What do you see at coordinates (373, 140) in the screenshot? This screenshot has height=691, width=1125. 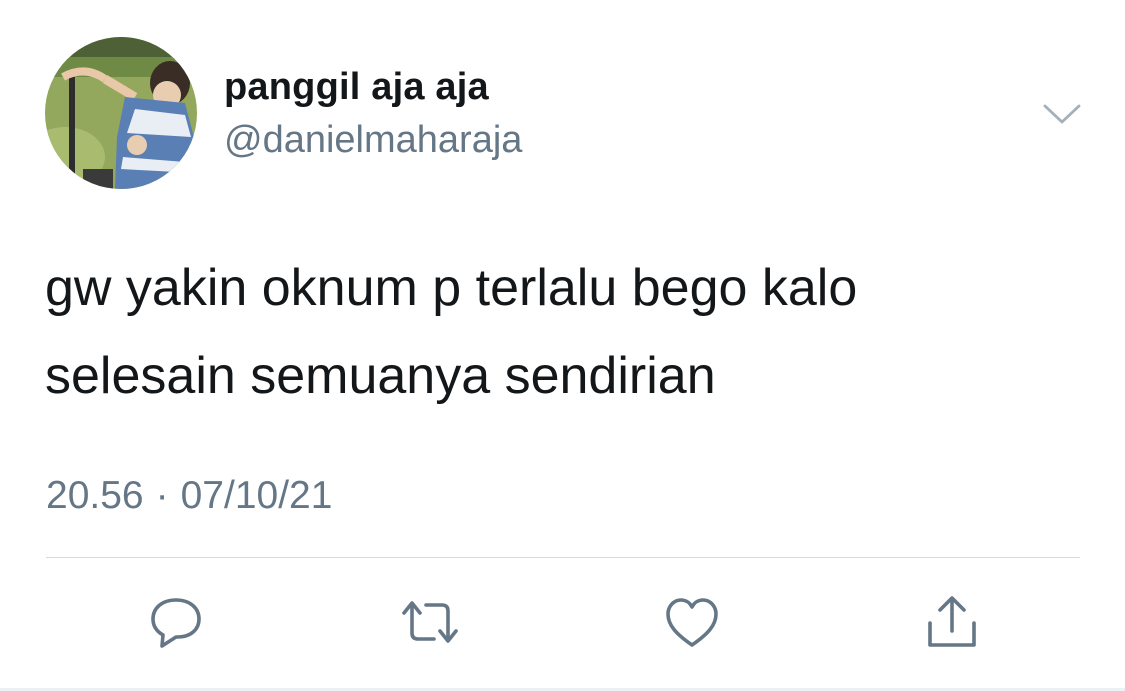 I see `author-handle: @danielmaharaja` at bounding box center [373, 140].